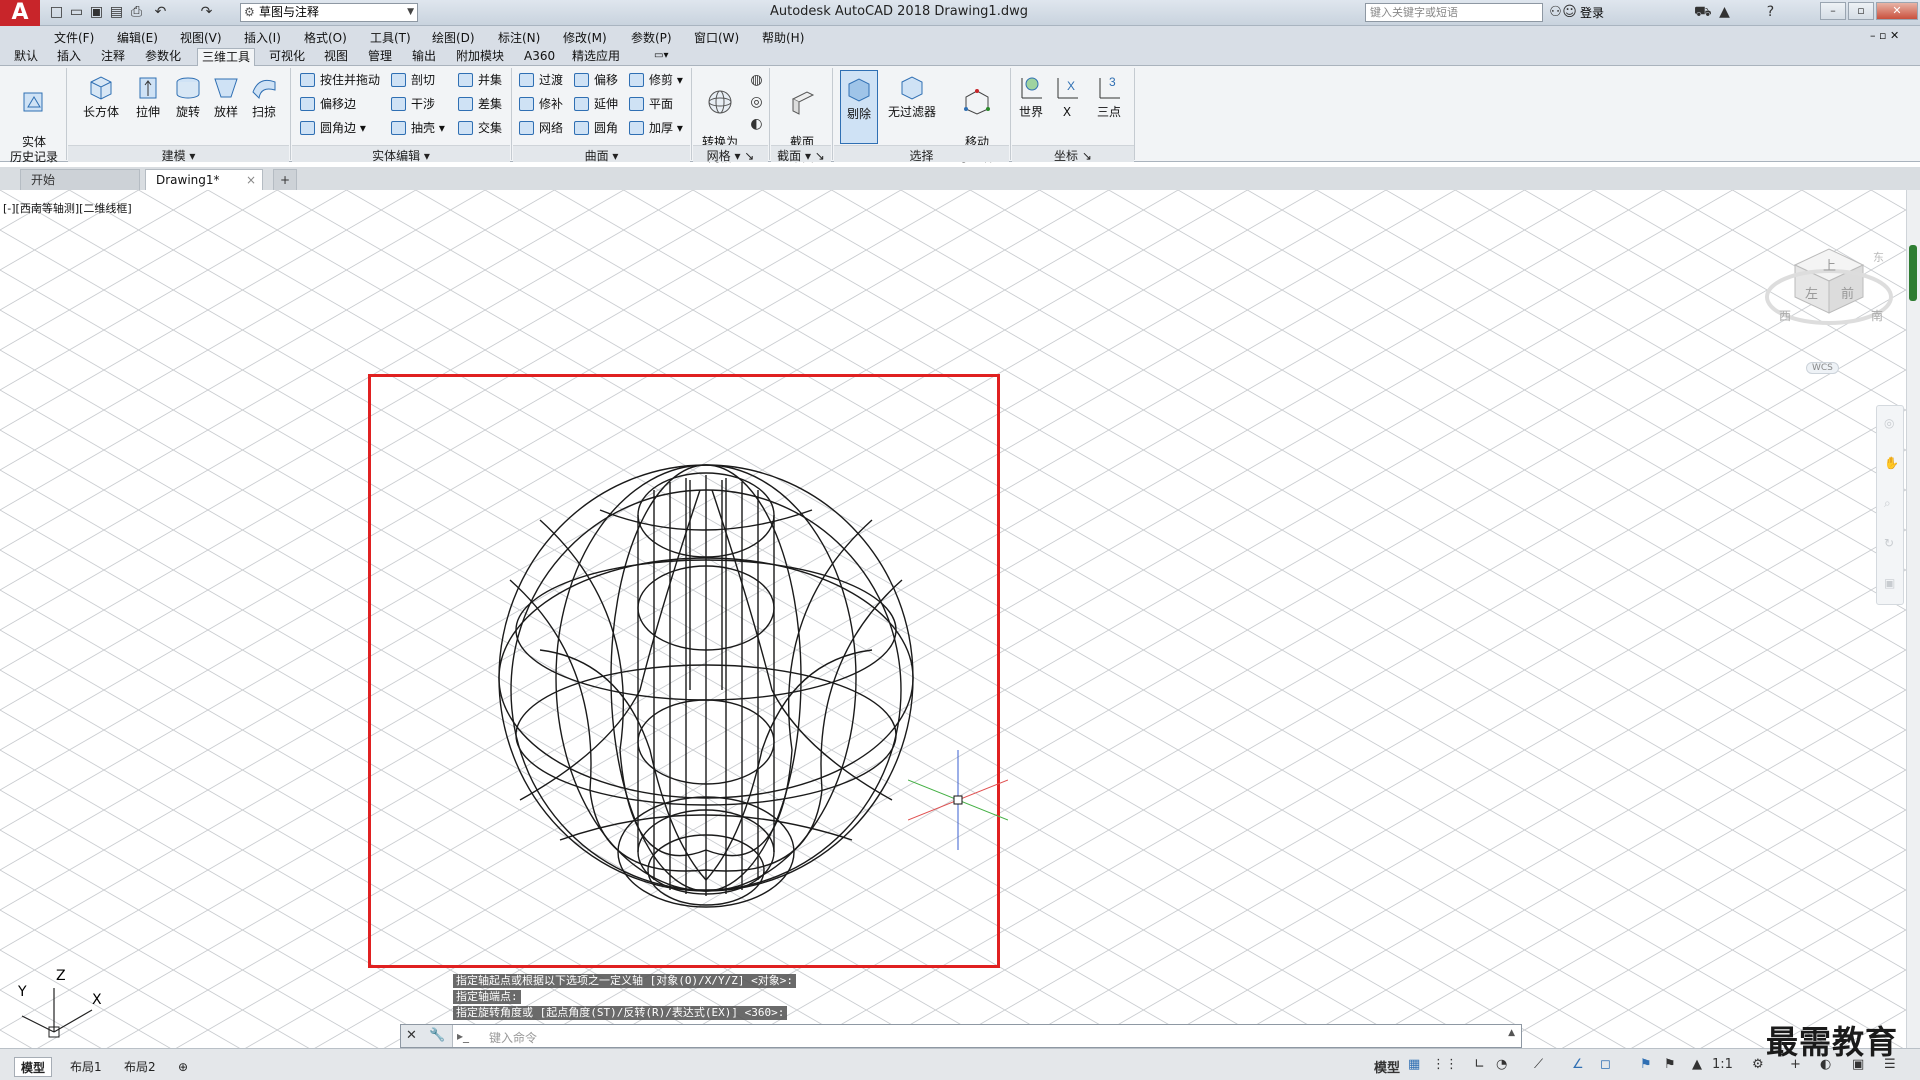 The image size is (1920, 1080). Describe the element at coordinates (424, 57) in the screenshot. I see `tab-output: 输出` at that location.